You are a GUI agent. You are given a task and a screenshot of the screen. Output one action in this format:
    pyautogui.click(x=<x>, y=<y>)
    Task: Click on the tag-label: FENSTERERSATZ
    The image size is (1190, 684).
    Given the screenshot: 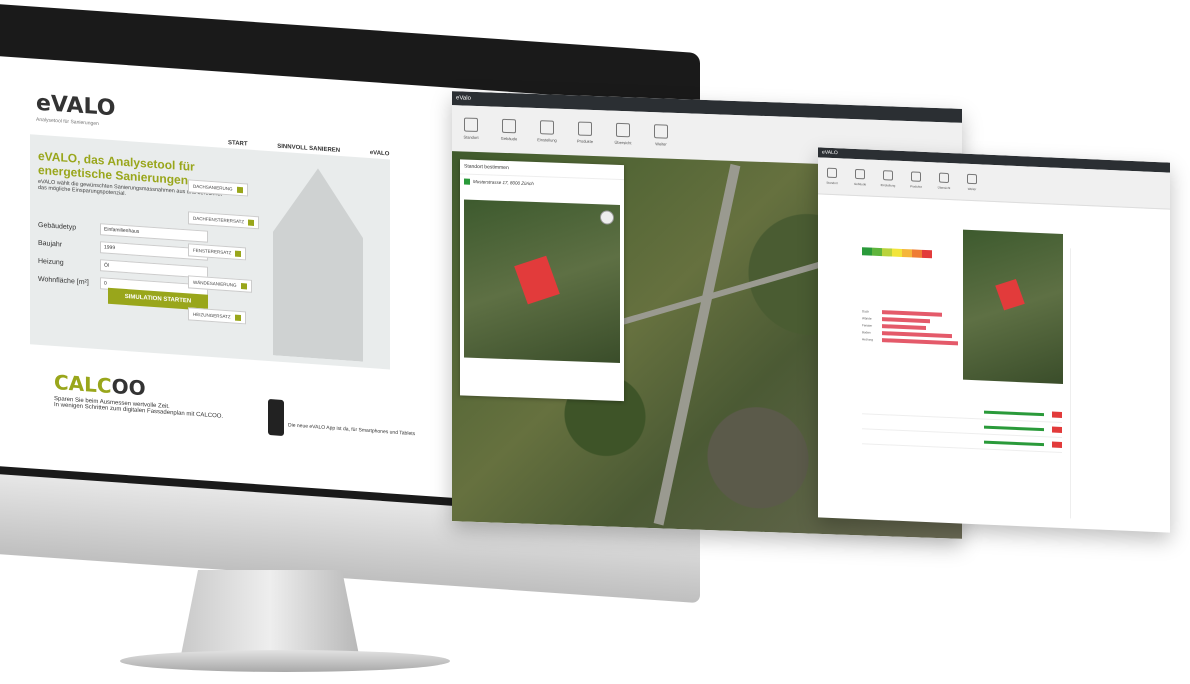 What is the action you would take?
    pyautogui.click(x=212, y=251)
    